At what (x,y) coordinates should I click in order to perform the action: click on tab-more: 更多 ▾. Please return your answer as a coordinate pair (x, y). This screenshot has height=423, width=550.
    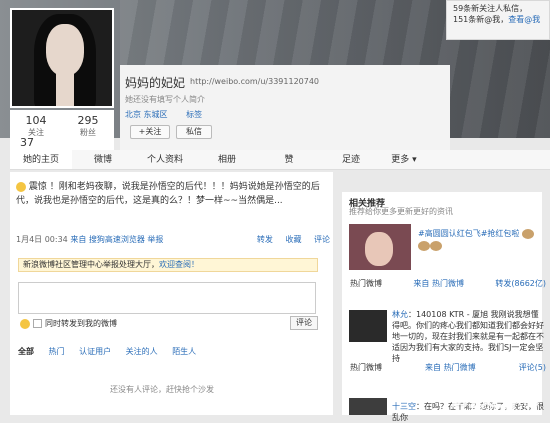
    Looking at the image, I should click on (404, 159).